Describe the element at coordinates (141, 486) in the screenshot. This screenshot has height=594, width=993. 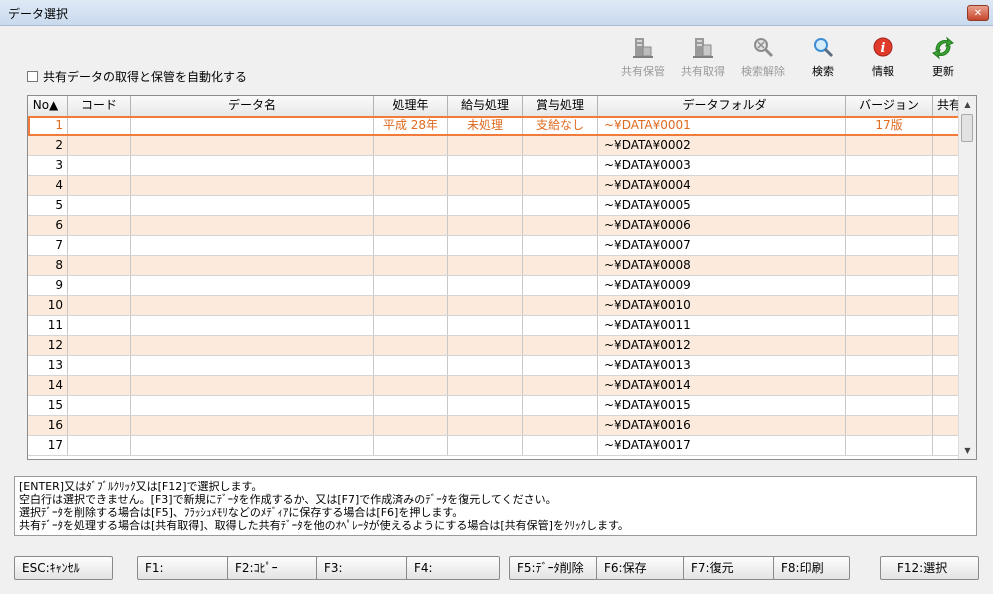
I see `help-line: [ENTER]又はﾀﾞﾌﾞﾙｸﾘｯｸ又は[F12]で選択します。` at that location.